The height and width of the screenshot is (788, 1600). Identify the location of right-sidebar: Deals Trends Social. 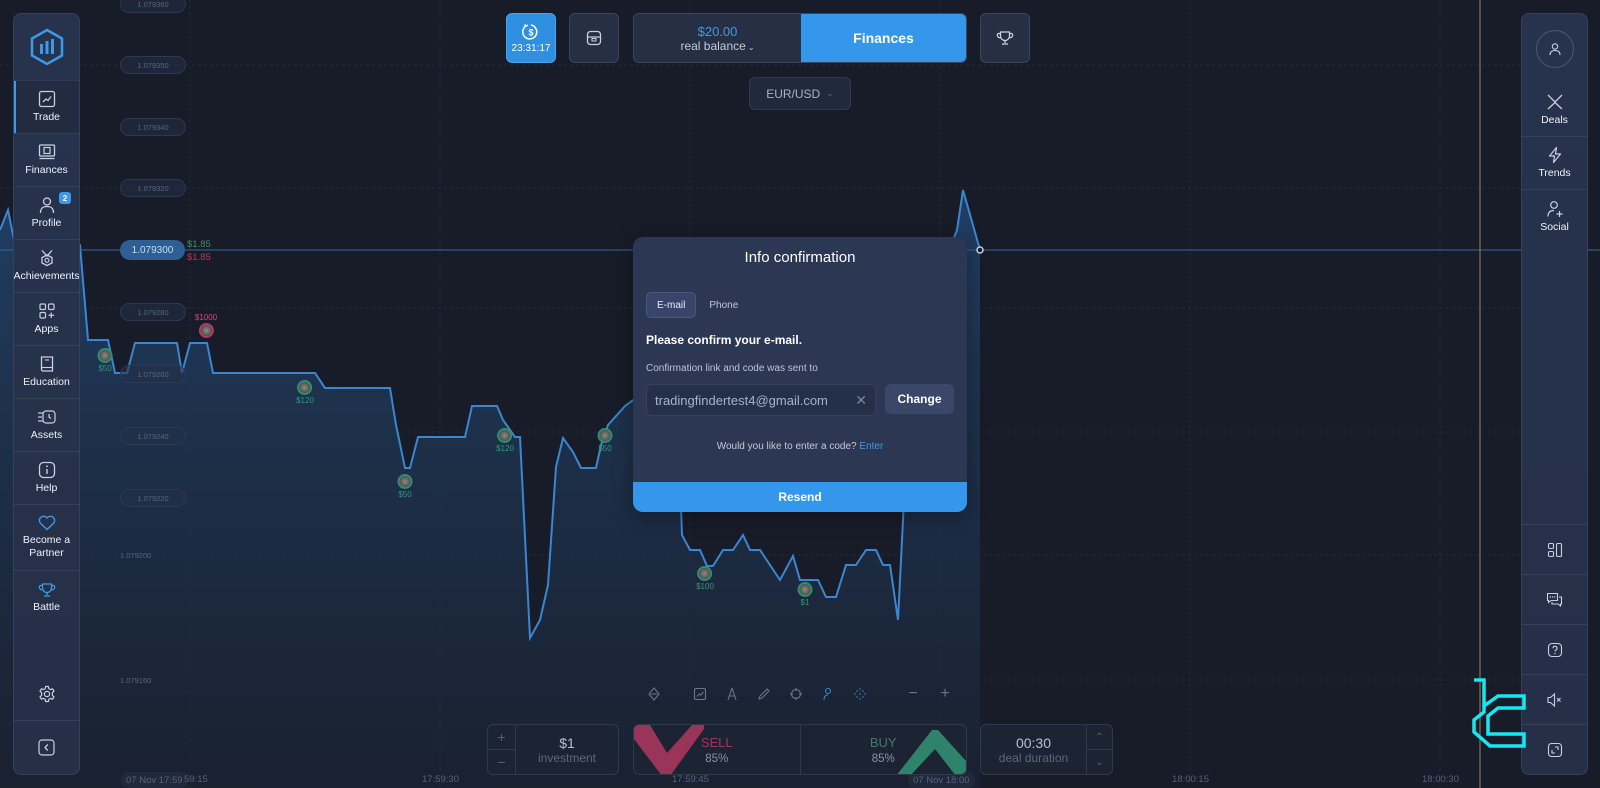
(1554, 394).